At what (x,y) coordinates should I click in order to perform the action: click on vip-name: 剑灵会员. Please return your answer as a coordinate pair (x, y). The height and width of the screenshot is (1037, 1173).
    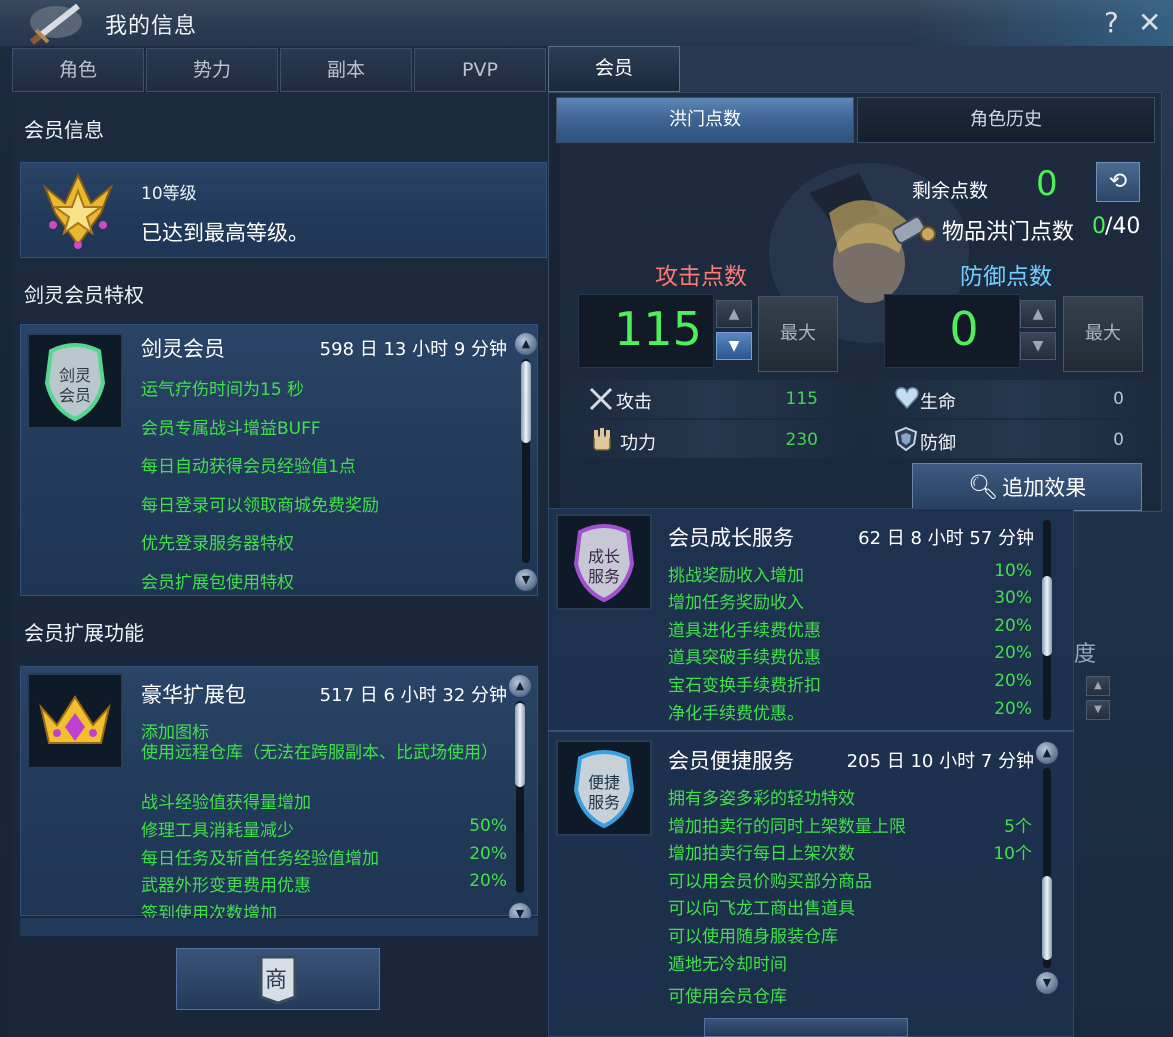
    Looking at the image, I should click on (183, 349).